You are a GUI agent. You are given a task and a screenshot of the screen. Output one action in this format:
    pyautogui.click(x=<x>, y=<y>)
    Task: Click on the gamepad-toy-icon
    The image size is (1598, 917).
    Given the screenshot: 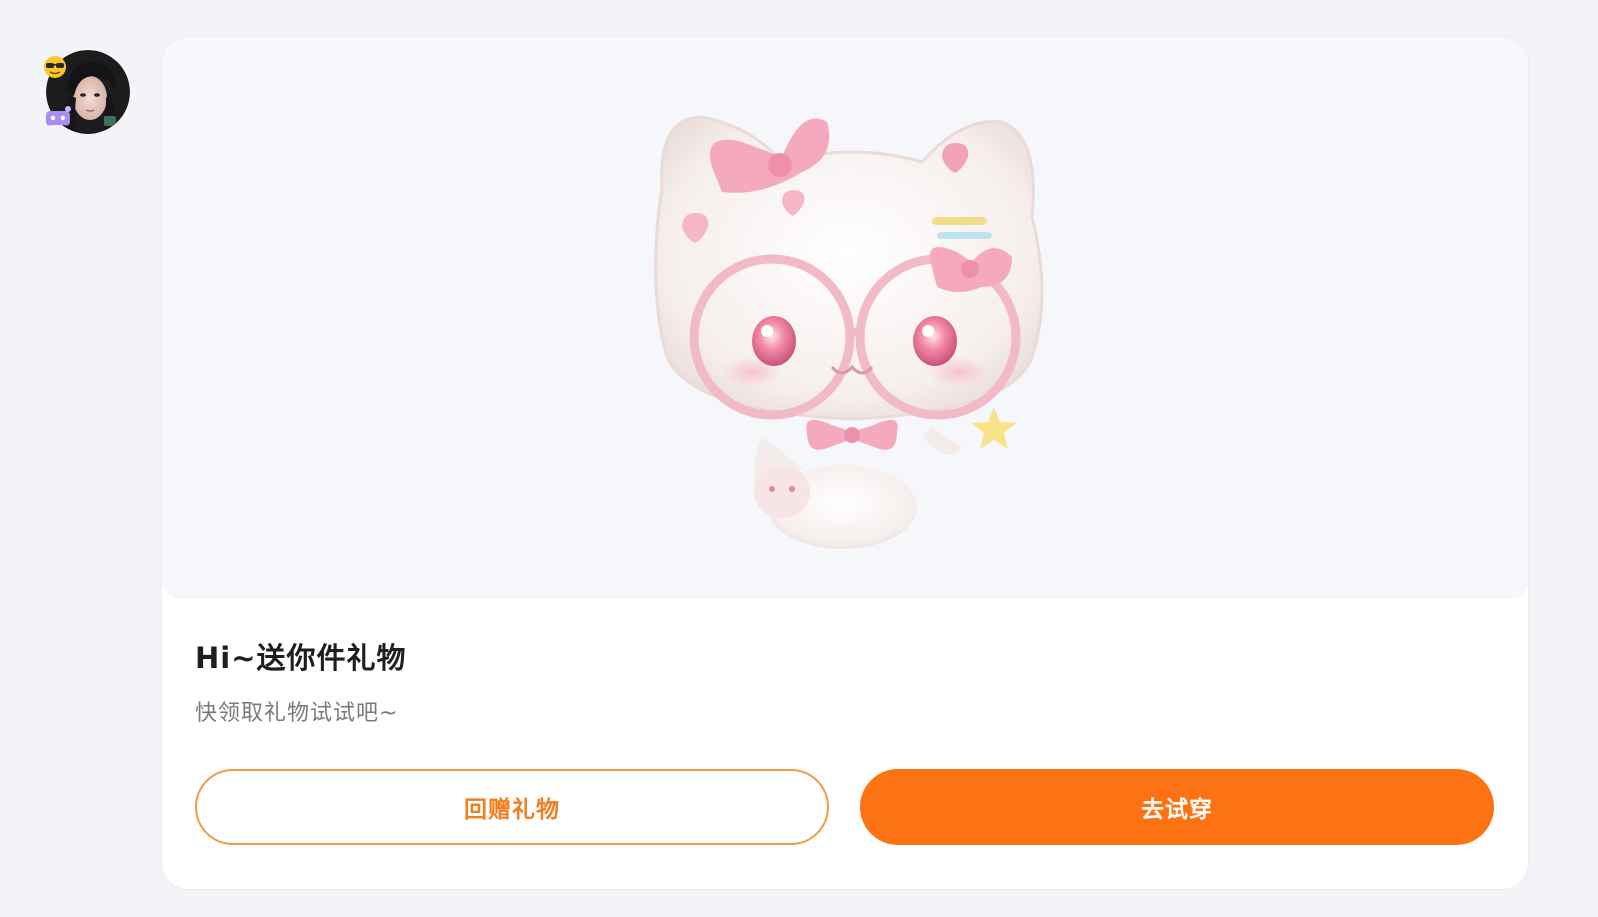 What is the action you would take?
    pyautogui.click(x=58, y=116)
    